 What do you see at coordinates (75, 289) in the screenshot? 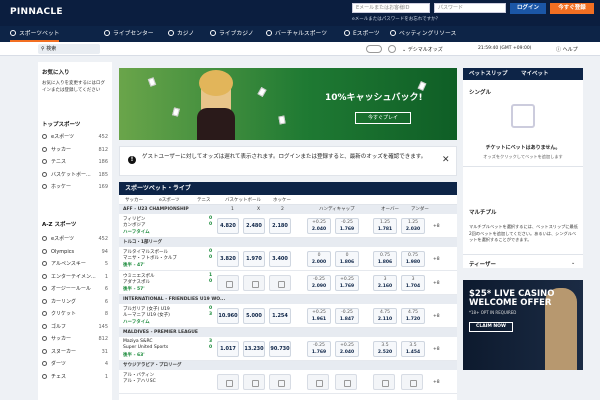
I see `sidebar-item: オージーールール 6` at bounding box center [75, 289].